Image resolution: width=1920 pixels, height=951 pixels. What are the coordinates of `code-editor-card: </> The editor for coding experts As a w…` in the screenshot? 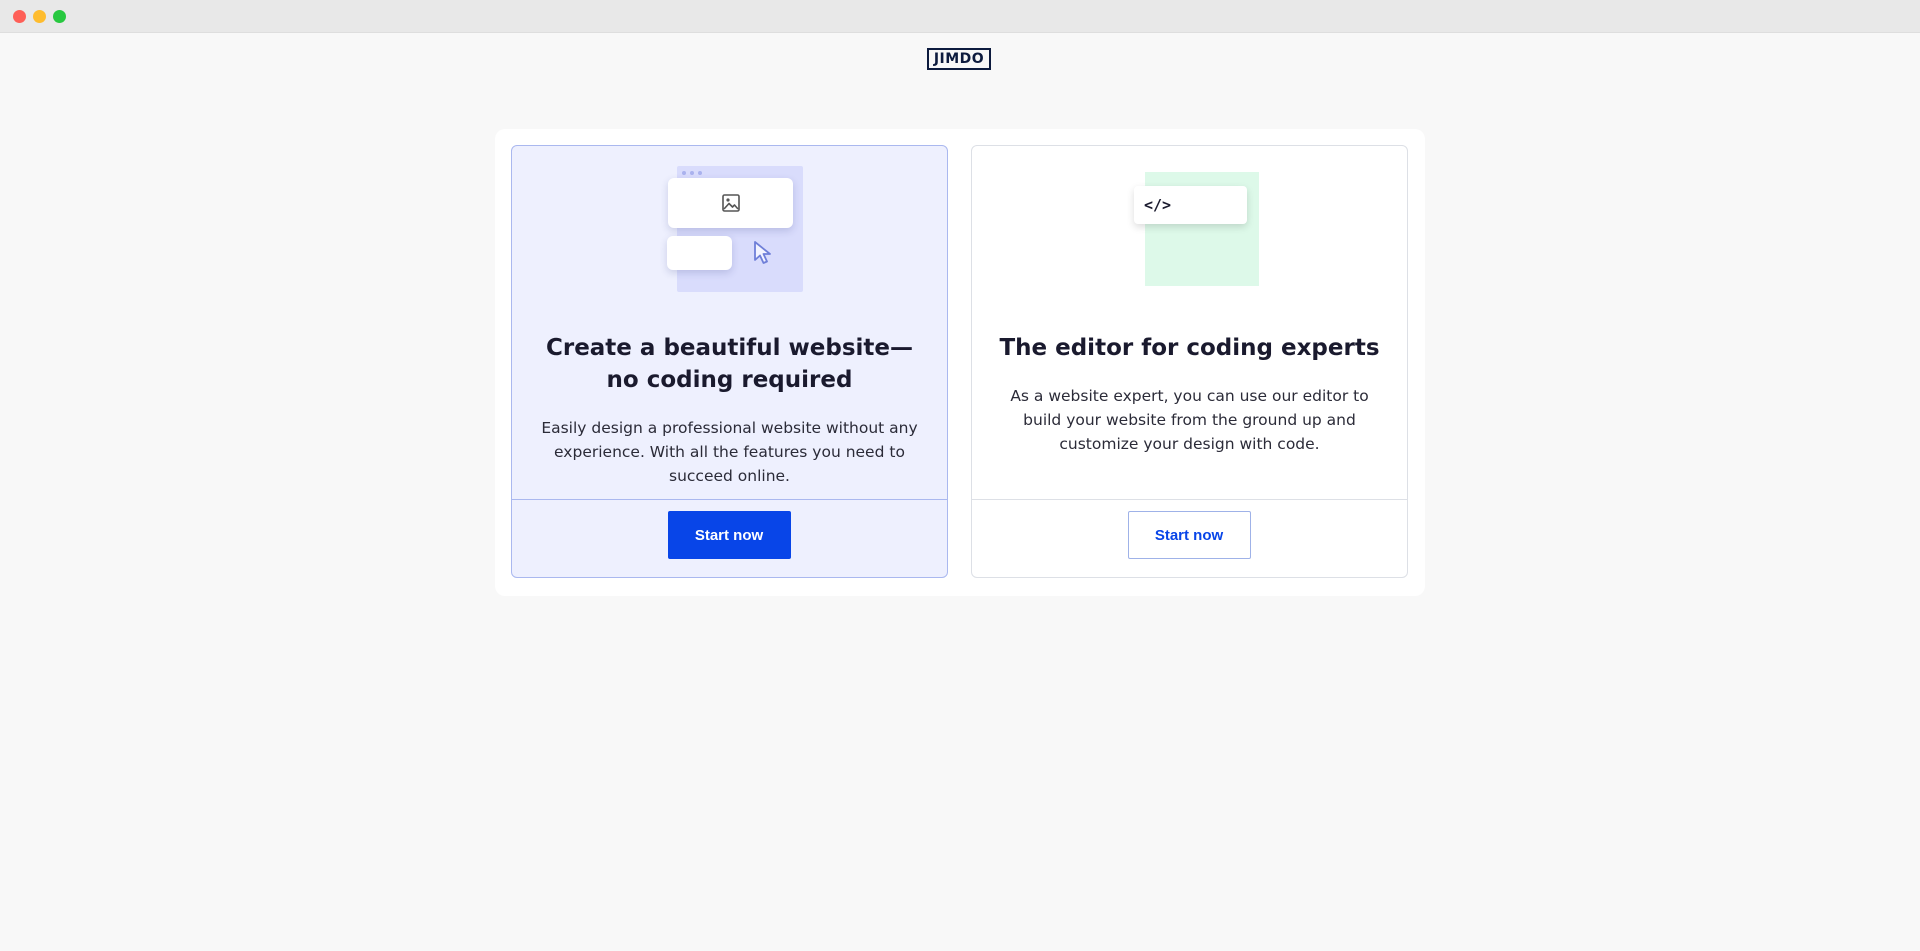 It's located at (1189, 361).